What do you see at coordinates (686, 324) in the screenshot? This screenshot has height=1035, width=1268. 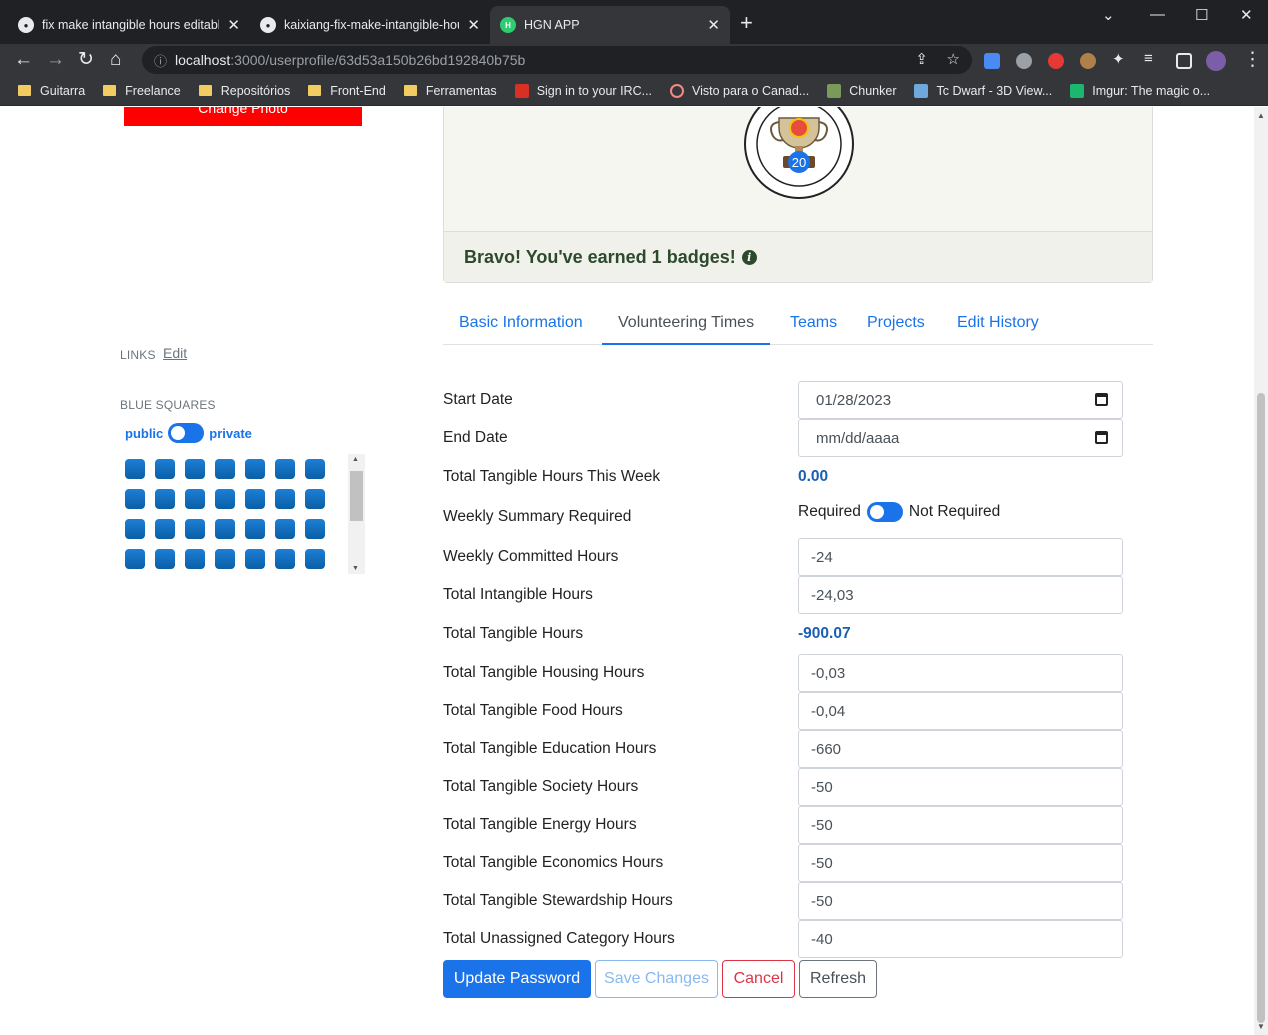 I see `tab-volunteering-times: Volunteering Times` at bounding box center [686, 324].